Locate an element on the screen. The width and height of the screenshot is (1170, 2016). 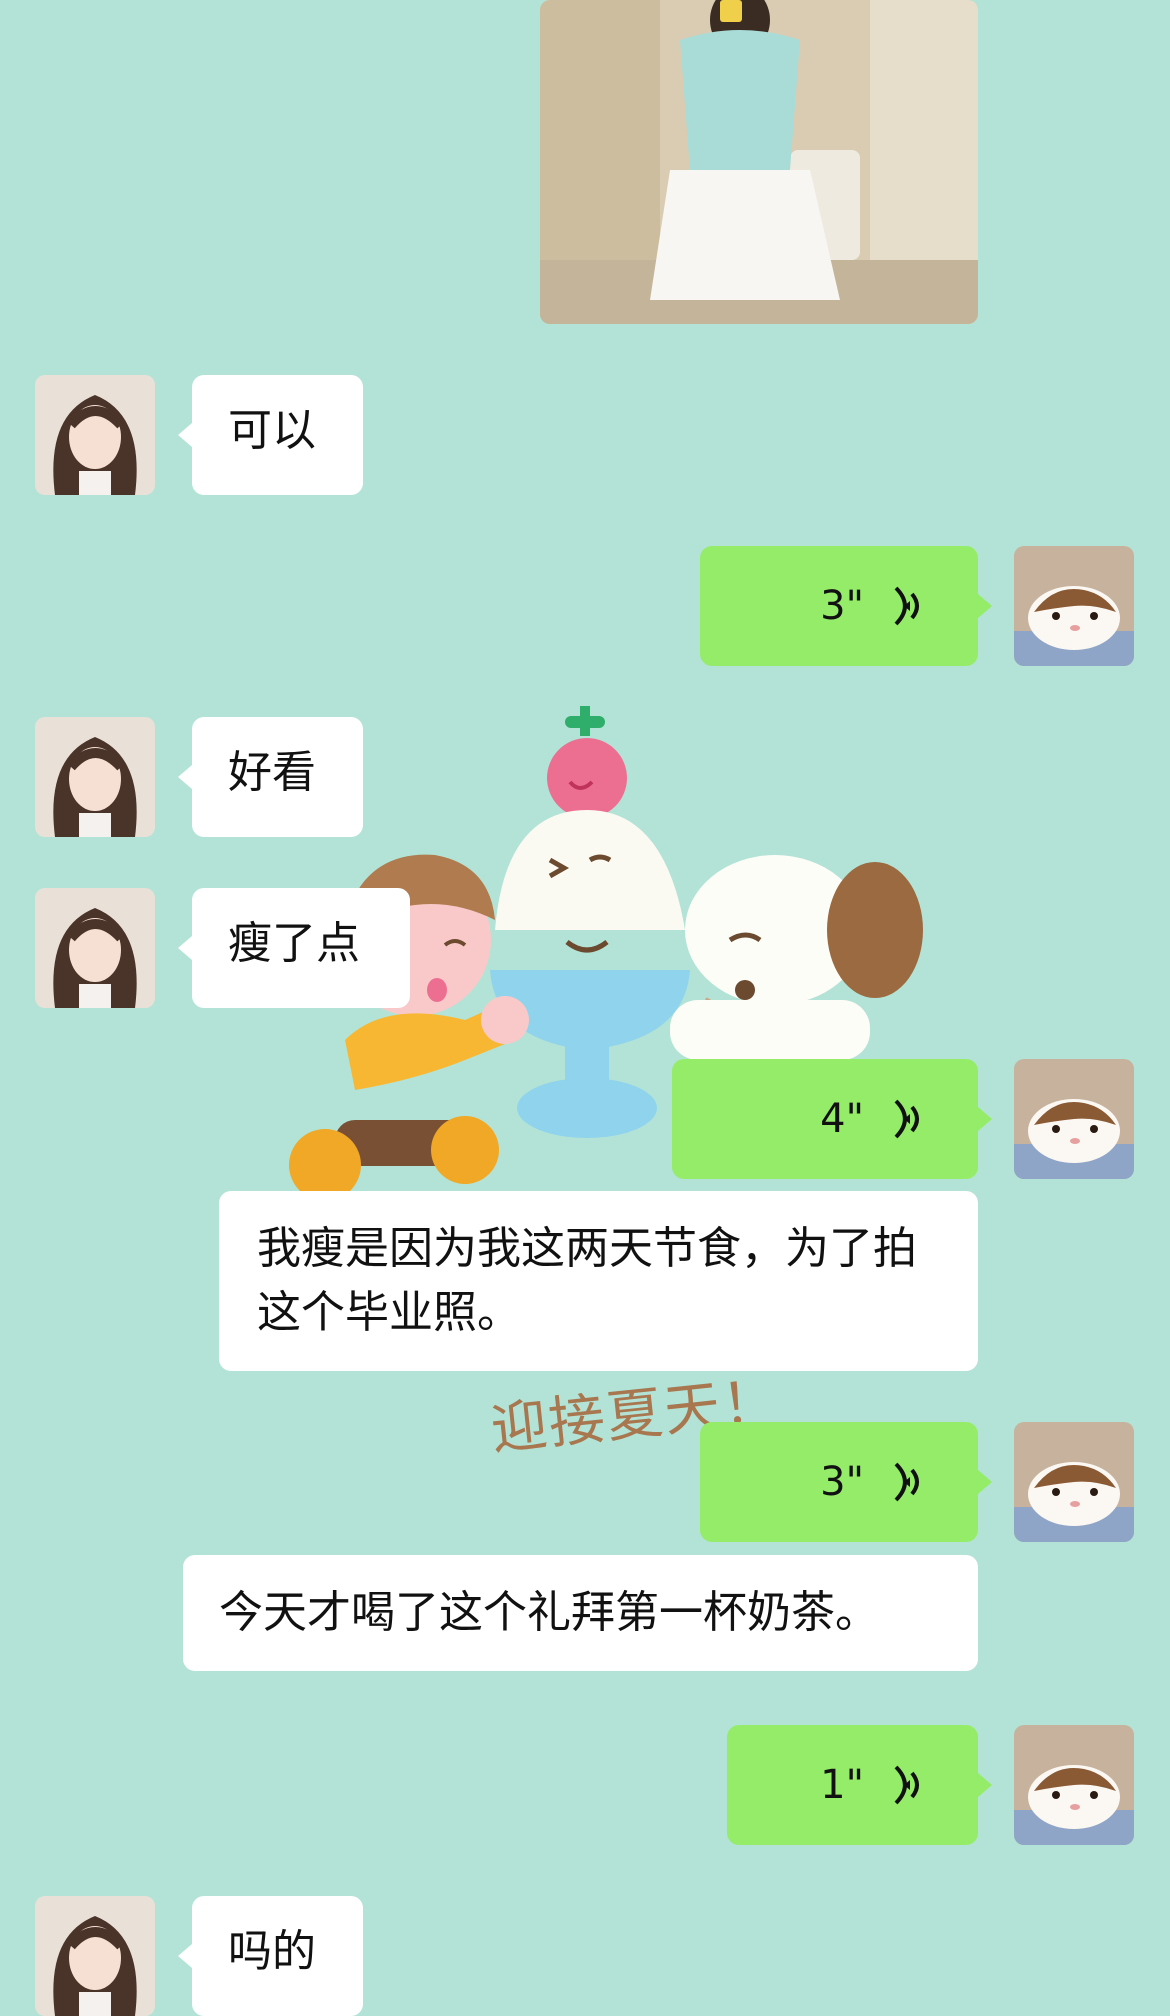
message-bubble: 吗的 is located at coordinates (270, 1956).